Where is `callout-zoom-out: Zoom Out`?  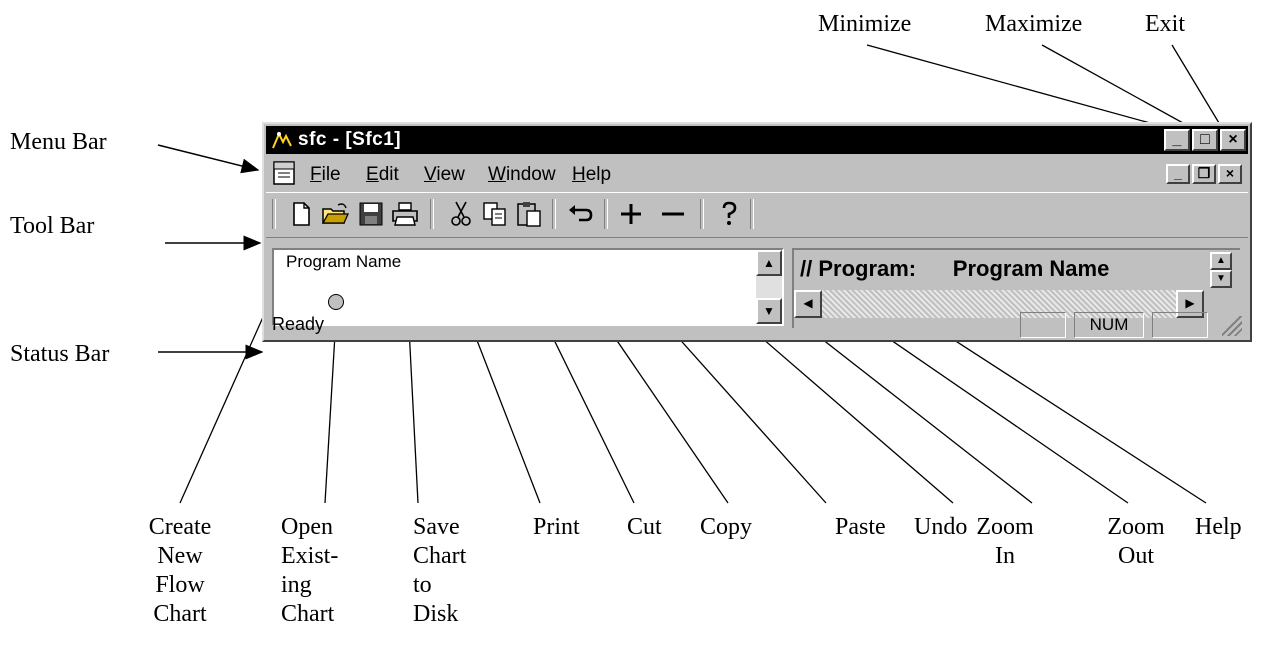 callout-zoom-out: Zoom Out is located at coordinates (1136, 541).